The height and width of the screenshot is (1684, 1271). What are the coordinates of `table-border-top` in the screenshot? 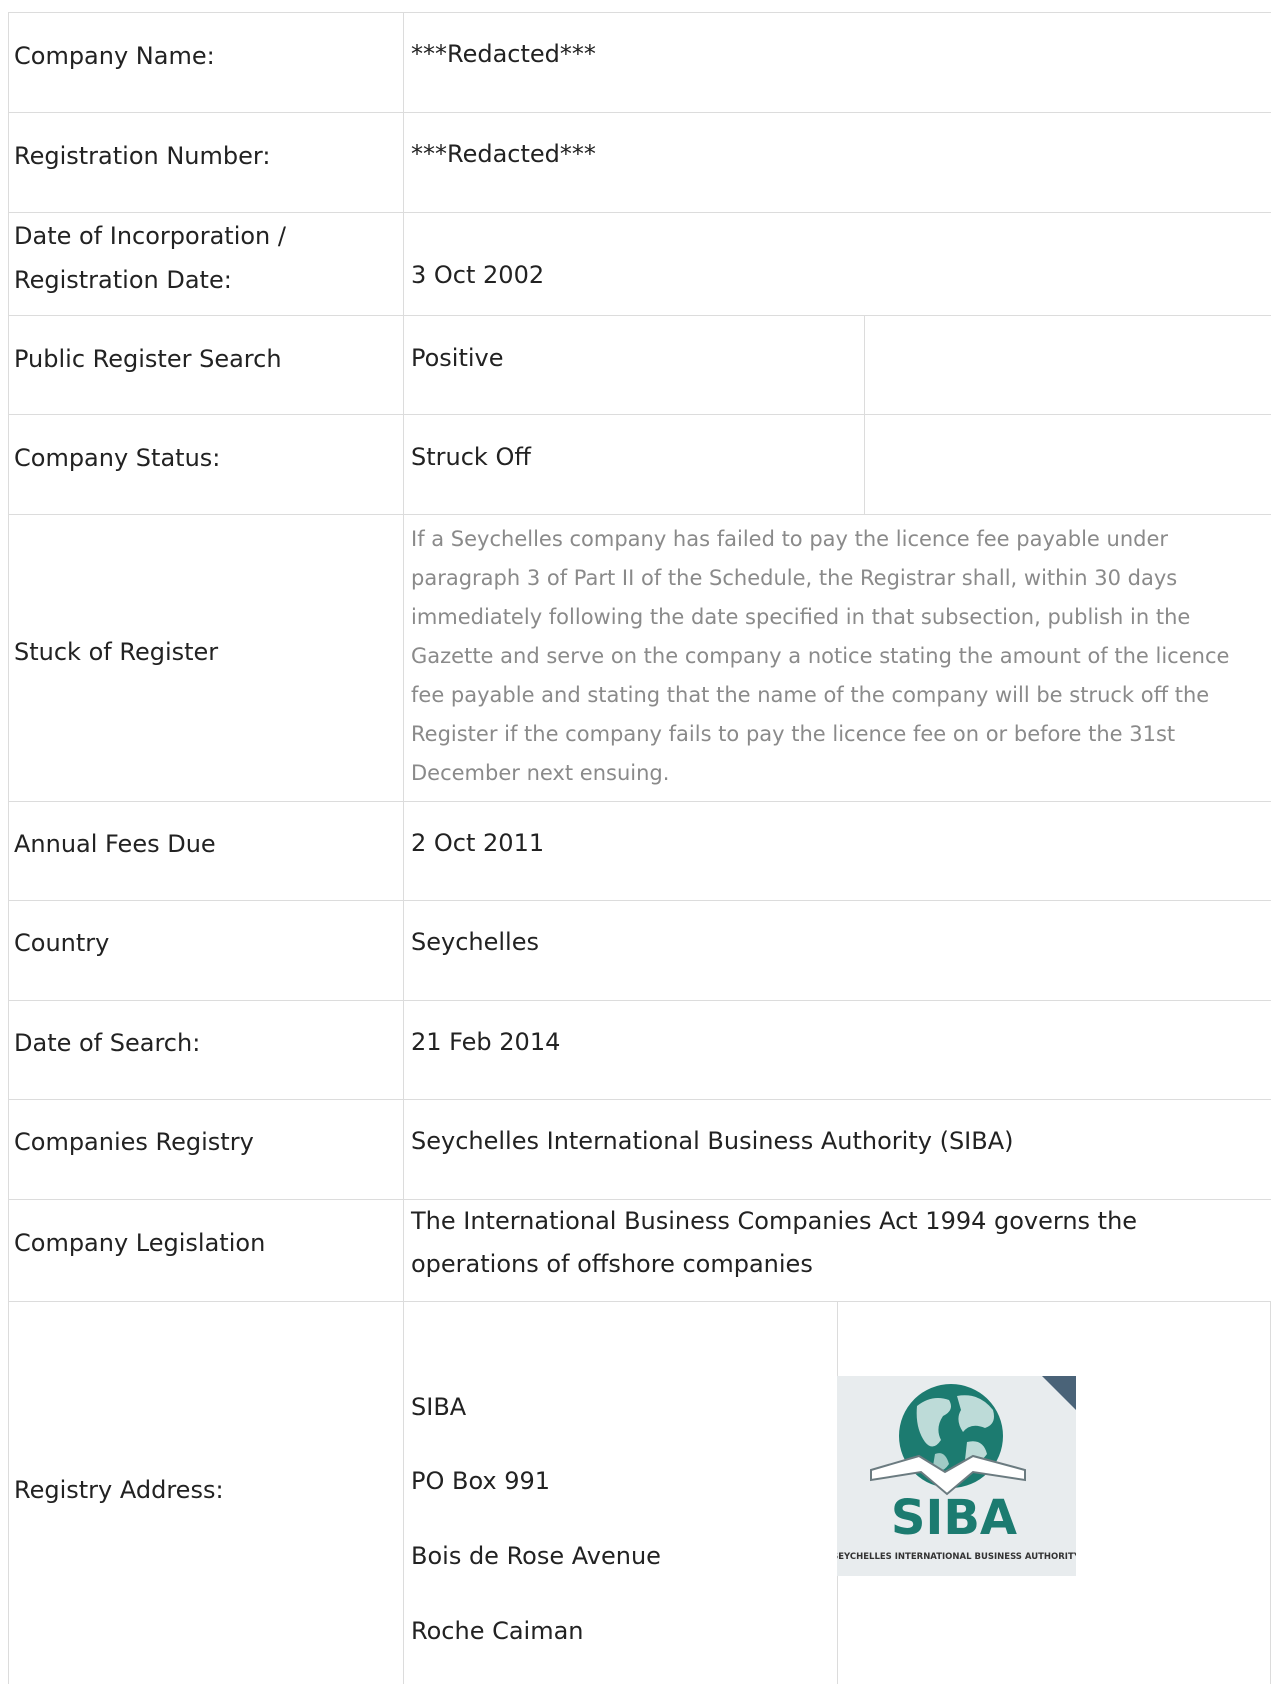 It's located at (639, 12).